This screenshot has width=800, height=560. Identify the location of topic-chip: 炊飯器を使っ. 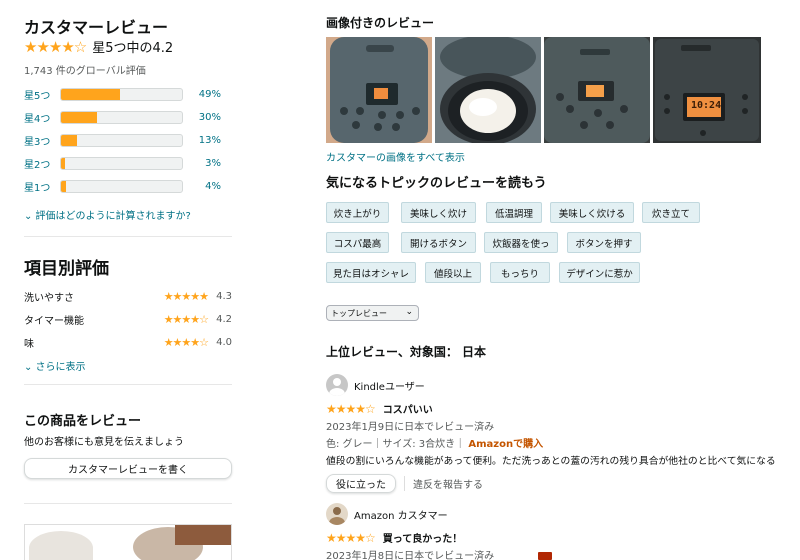
(521, 242).